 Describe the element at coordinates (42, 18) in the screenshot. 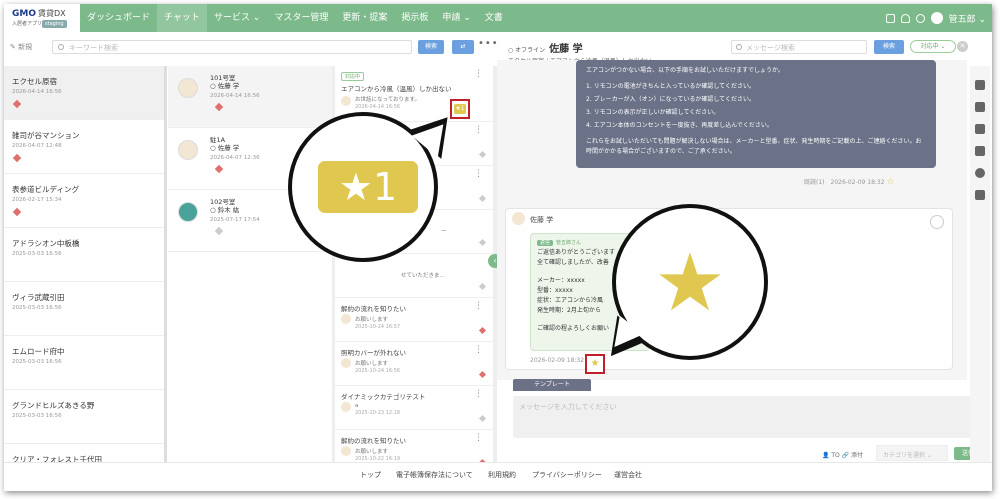

I see `logo: GMO 賃貸DX 入居者アプリ staging` at that location.